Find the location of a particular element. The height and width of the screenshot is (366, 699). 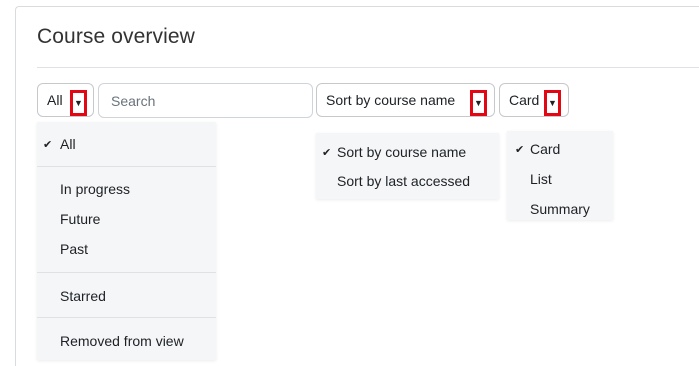

sort-dropdown-button: Sort by course name ▼ is located at coordinates (405, 100).